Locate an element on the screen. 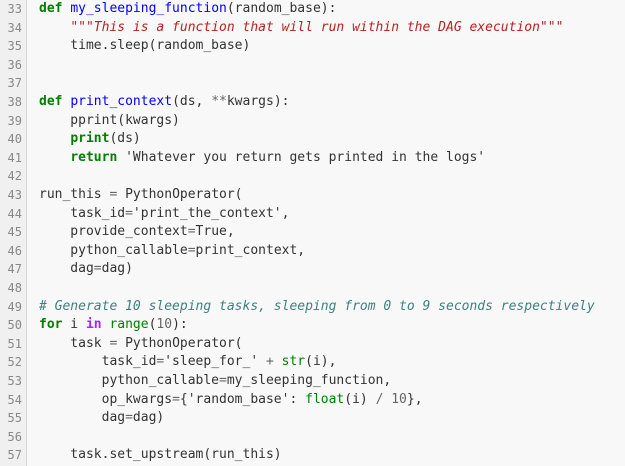  code-text: print(ds) is located at coordinates (90, 139).